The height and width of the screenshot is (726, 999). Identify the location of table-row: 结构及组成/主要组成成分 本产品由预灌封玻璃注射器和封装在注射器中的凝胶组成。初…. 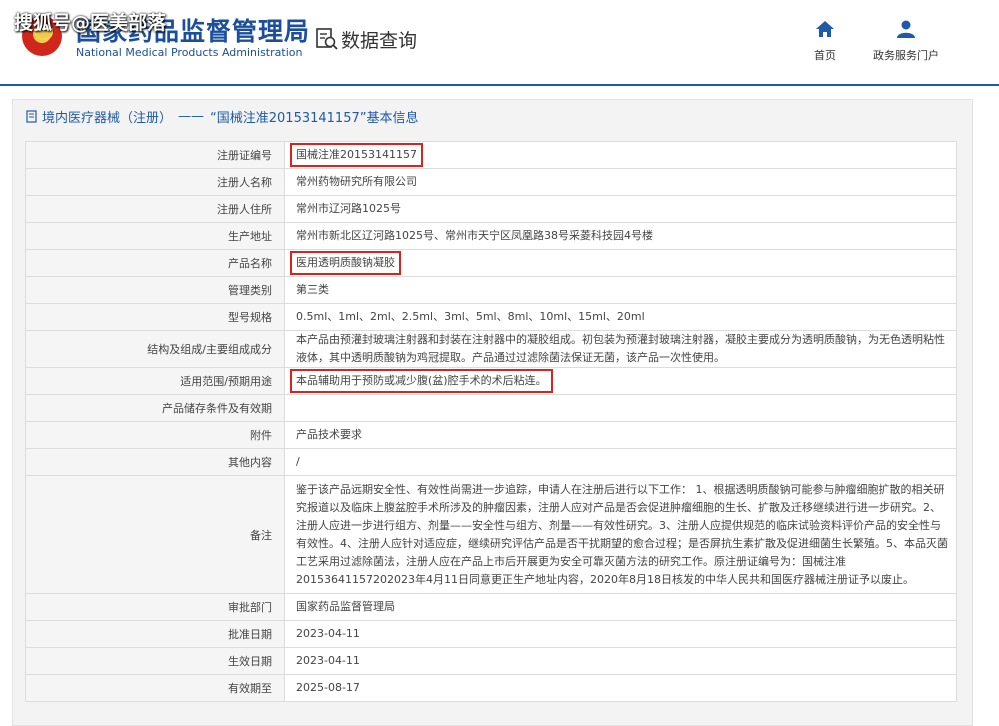
(491, 349).